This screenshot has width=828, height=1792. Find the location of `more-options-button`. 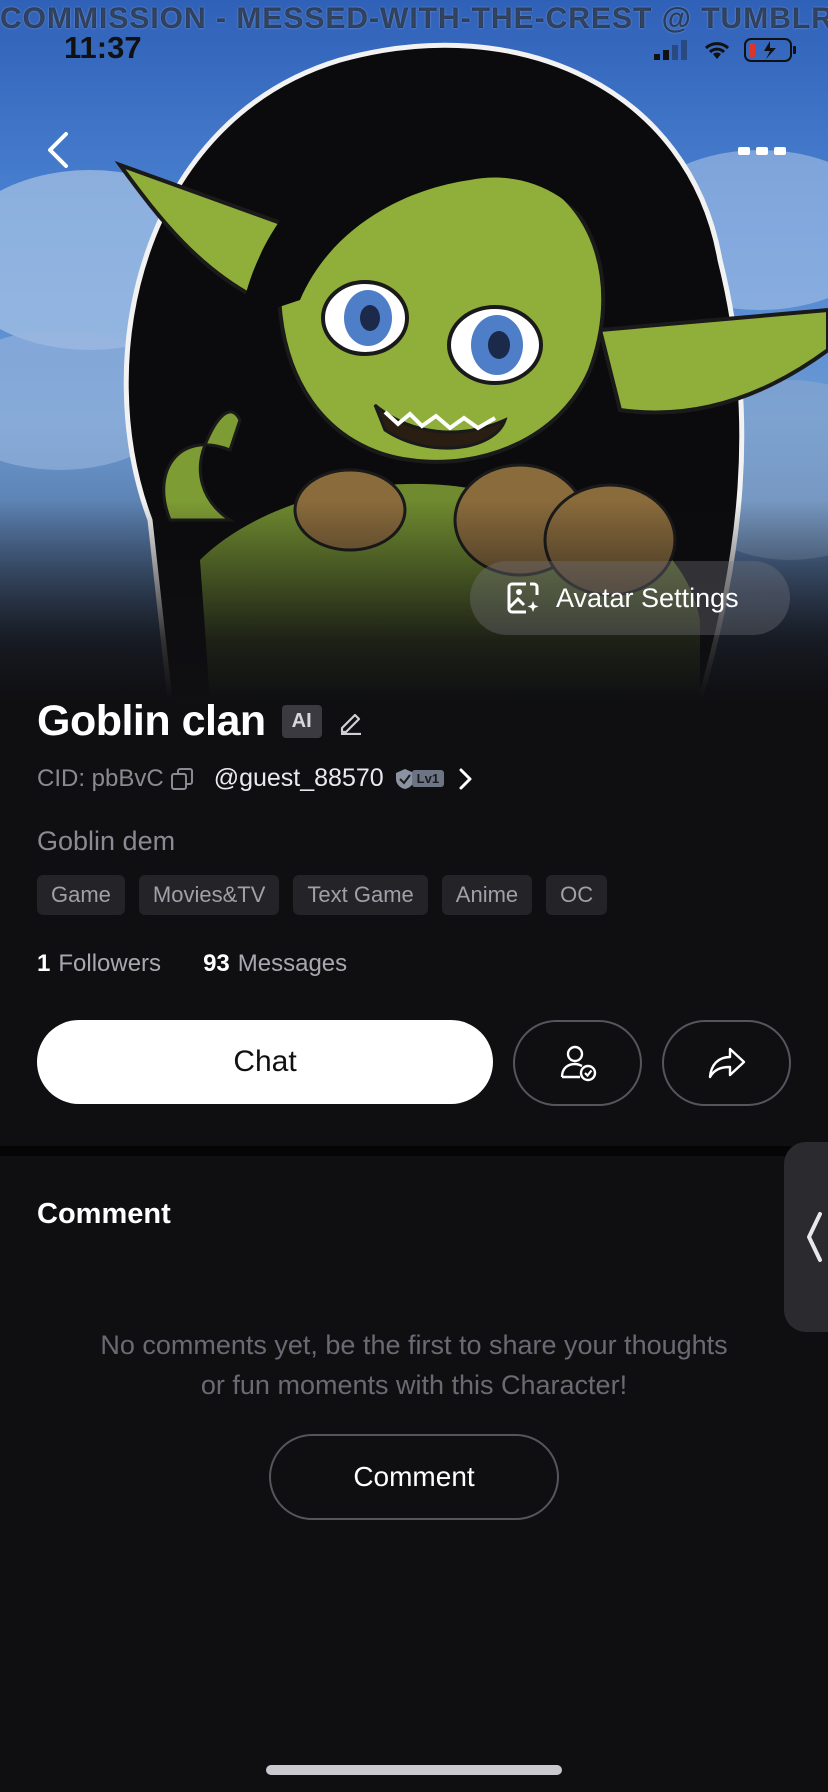

more-options-button is located at coordinates (762, 151).